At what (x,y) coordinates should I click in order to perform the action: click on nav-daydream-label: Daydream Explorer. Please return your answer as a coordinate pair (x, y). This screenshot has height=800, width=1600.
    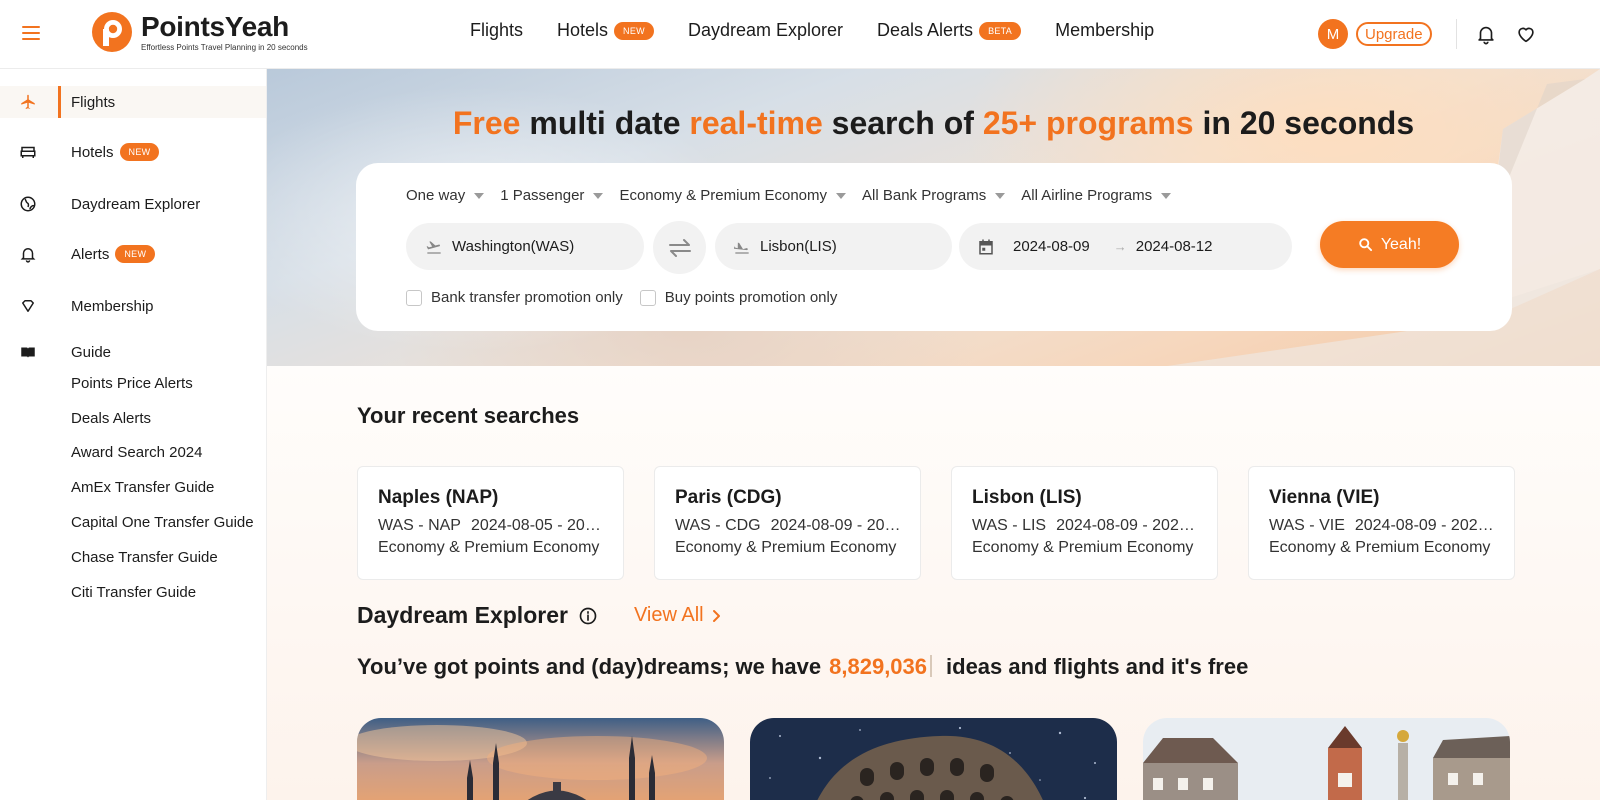
    Looking at the image, I should click on (765, 30).